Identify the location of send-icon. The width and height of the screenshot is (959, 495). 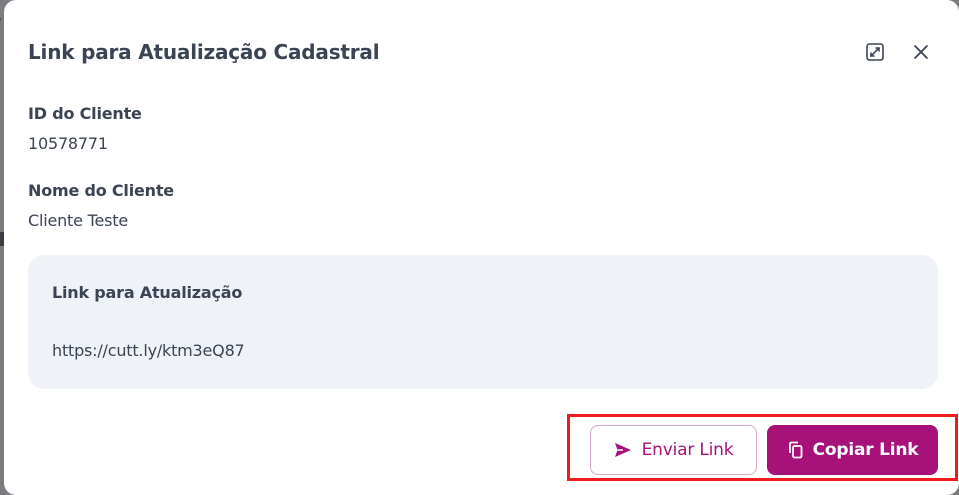
(622, 450).